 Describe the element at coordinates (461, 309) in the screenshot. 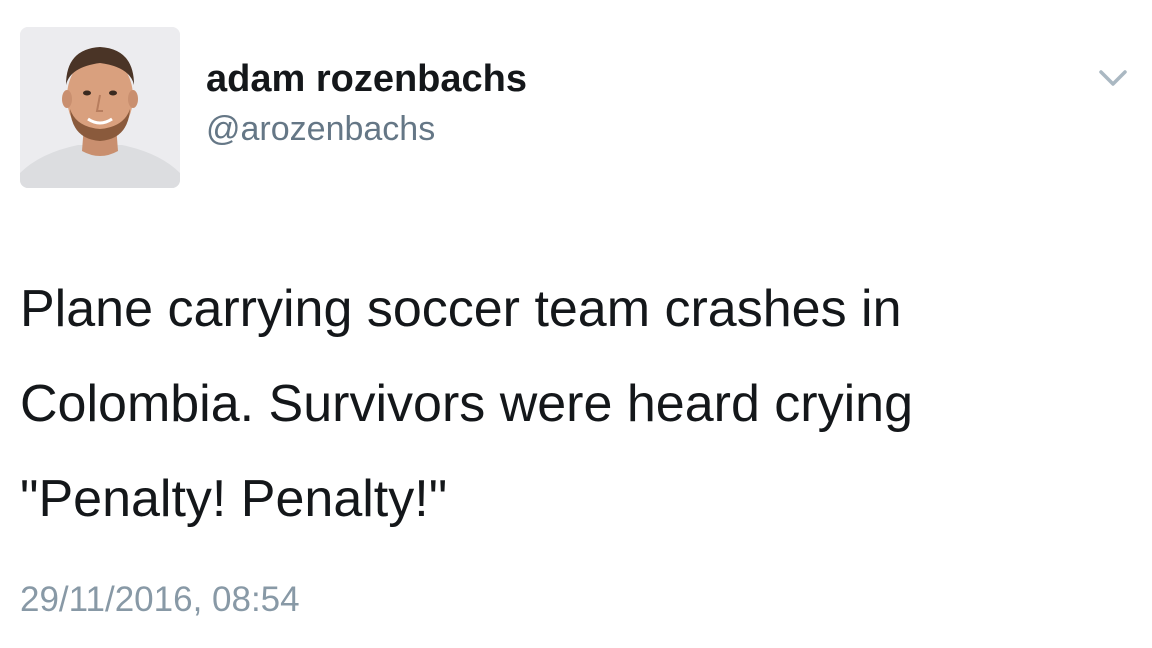

I see `tweet-text-line: Plane carrying soccer team crashes in` at that location.